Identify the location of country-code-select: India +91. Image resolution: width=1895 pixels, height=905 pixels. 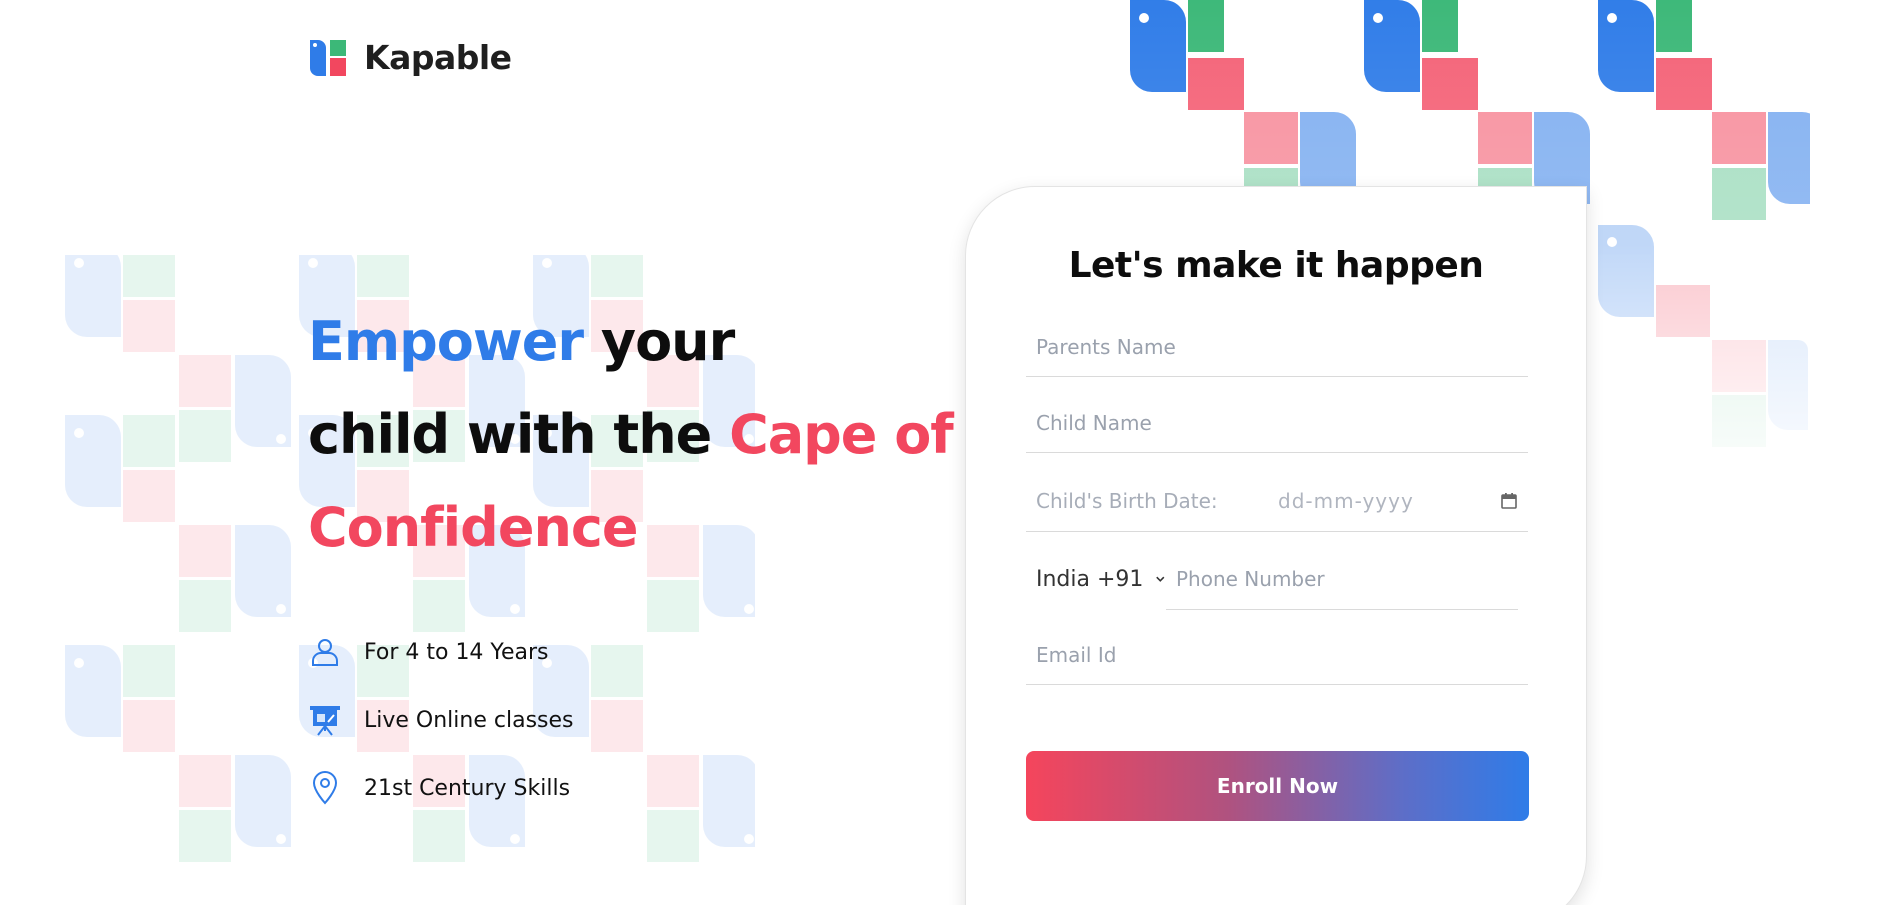
(1096, 579).